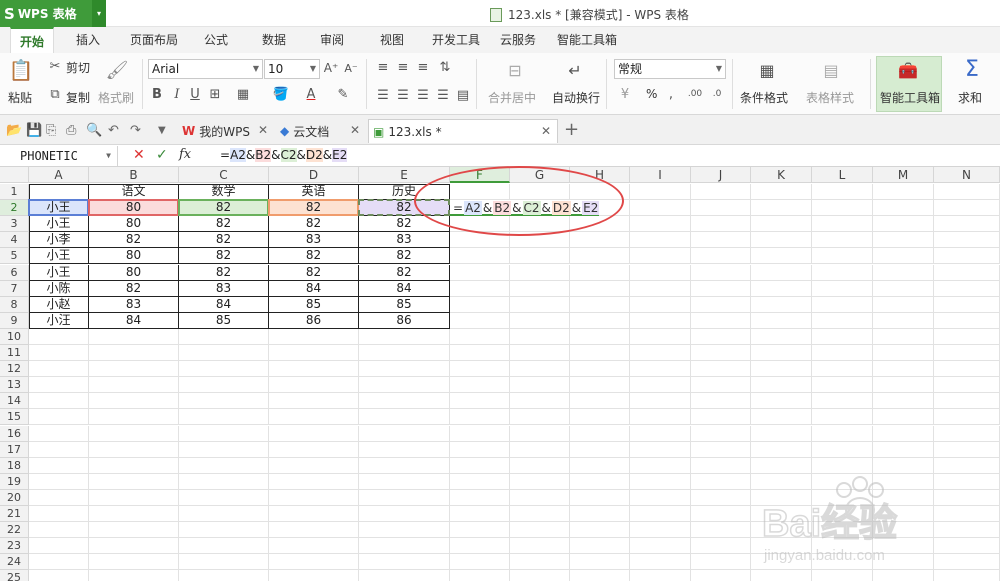  What do you see at coordinates (14, 385) in the screenshot?
I see `row-header-13: 13` at bounding box center [14, 385].